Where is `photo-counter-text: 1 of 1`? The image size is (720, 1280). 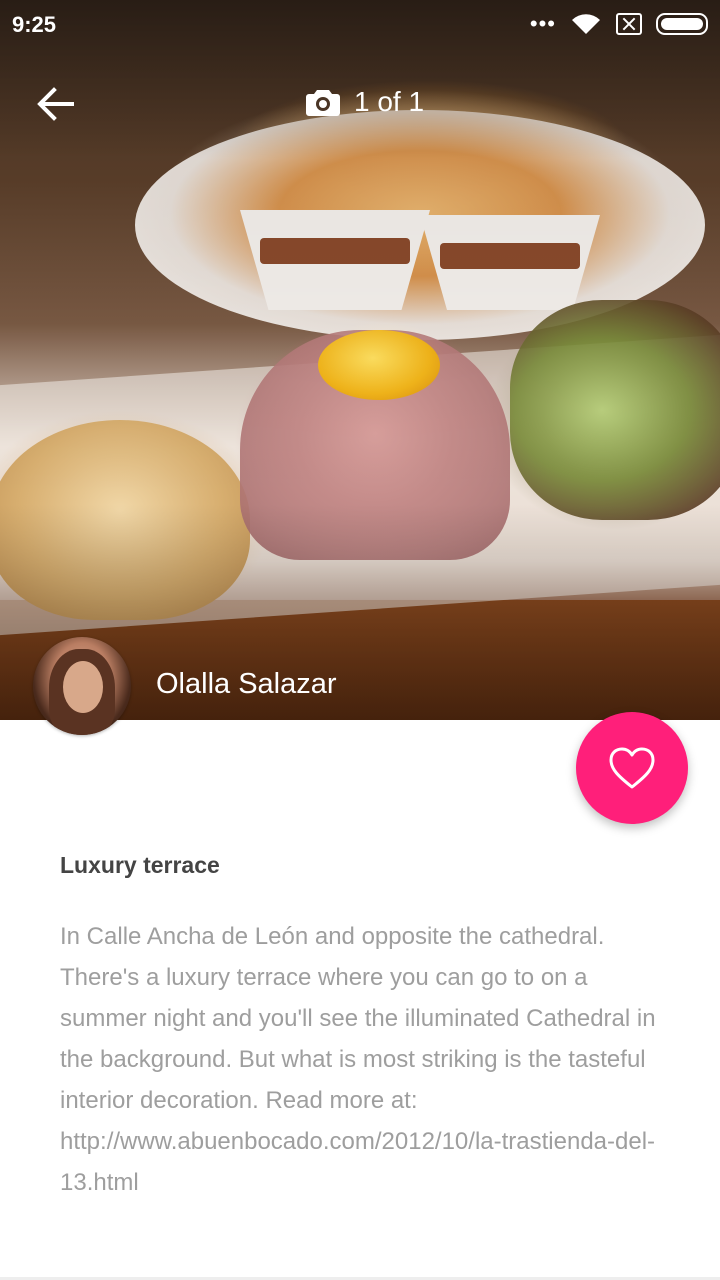 photo-counter-text: 1 of 1 is located at coordinates (389, 101).